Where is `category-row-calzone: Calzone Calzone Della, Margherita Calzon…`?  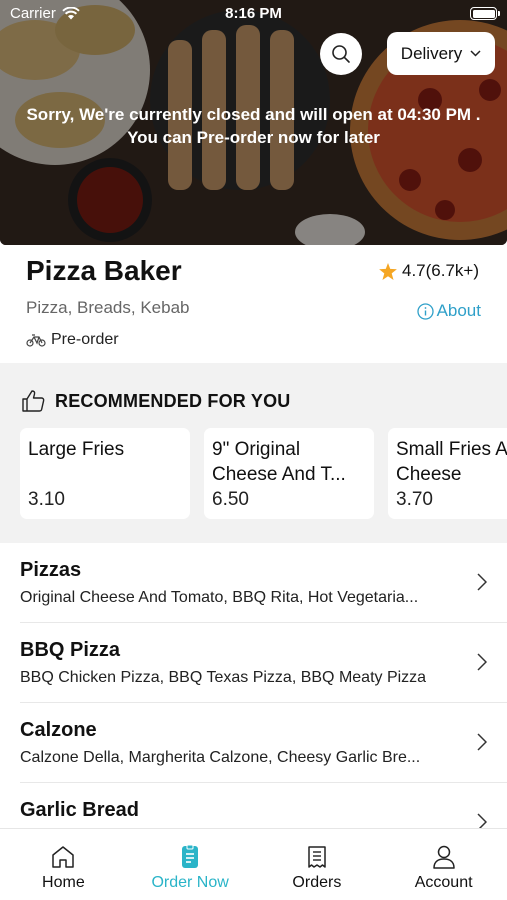 category-row-calzone: Calzone Calzone Della, Margherita Calzon… is located at coordinates (263, 743).